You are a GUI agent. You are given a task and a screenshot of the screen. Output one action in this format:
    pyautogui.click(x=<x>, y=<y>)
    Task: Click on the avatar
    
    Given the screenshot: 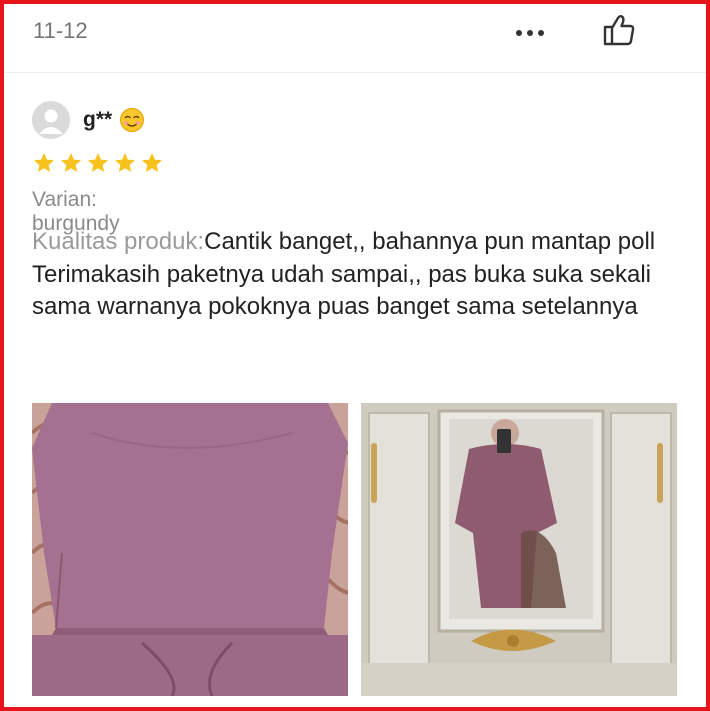 What is the action you would take?
    pyautogui.click(x=51, y=120)
    